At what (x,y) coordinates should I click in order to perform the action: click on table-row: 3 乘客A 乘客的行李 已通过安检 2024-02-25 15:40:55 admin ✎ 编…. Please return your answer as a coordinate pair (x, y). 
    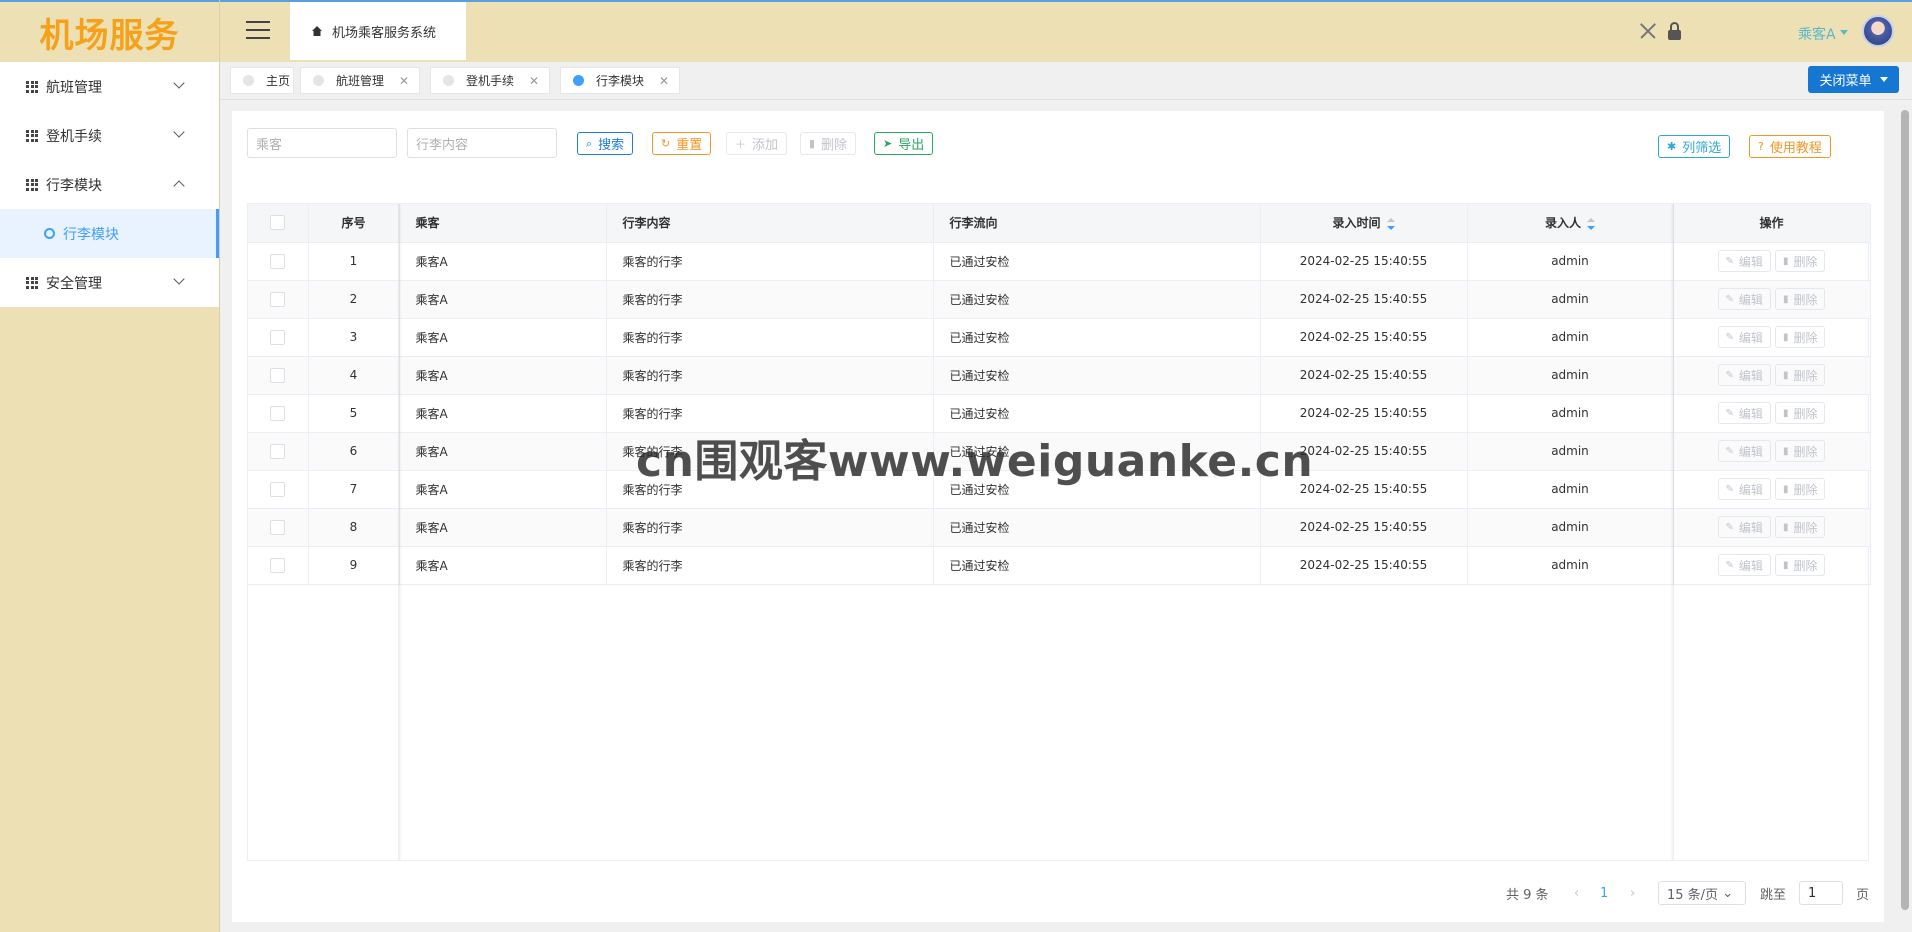
    Looking at the image, I should click on (1059, 337).